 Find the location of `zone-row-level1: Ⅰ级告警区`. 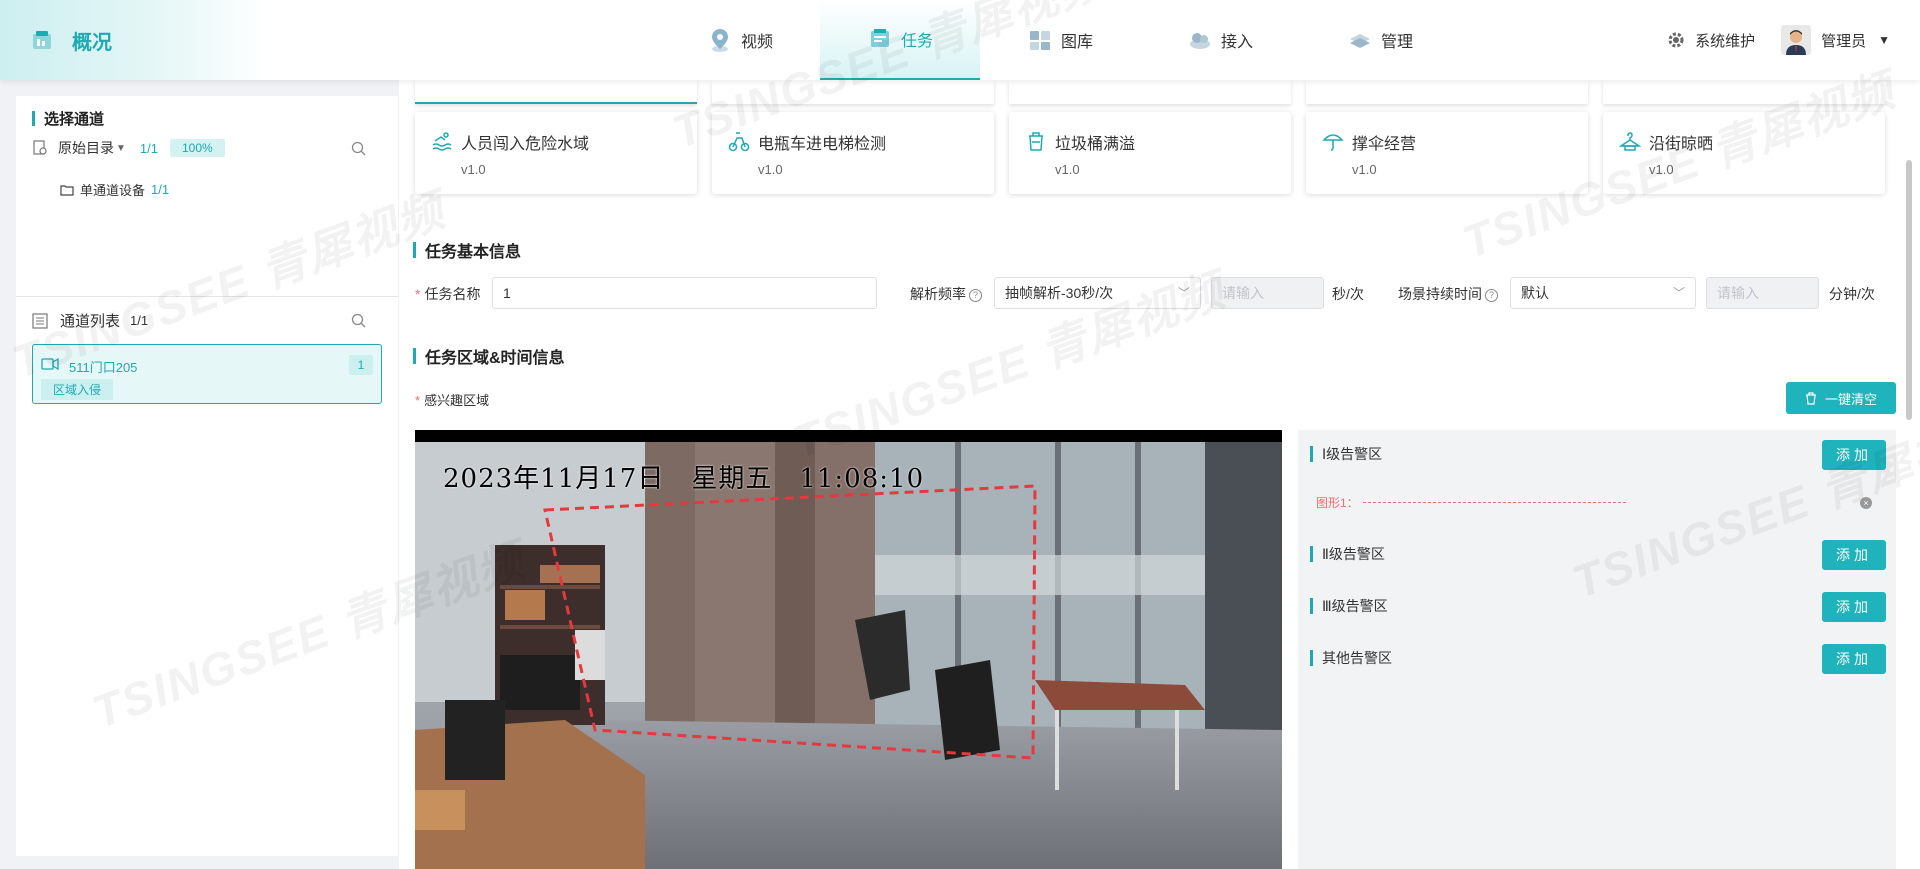

zone-row-level1: Ⅰ级告警区 is located at coordinates (1346, 454).